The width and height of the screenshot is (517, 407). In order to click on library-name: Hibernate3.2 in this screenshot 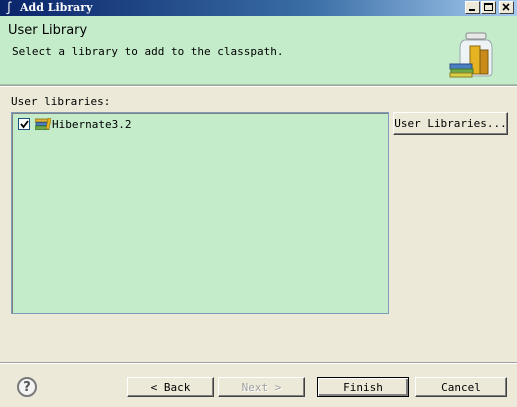, I will do `click(92, 124)`.